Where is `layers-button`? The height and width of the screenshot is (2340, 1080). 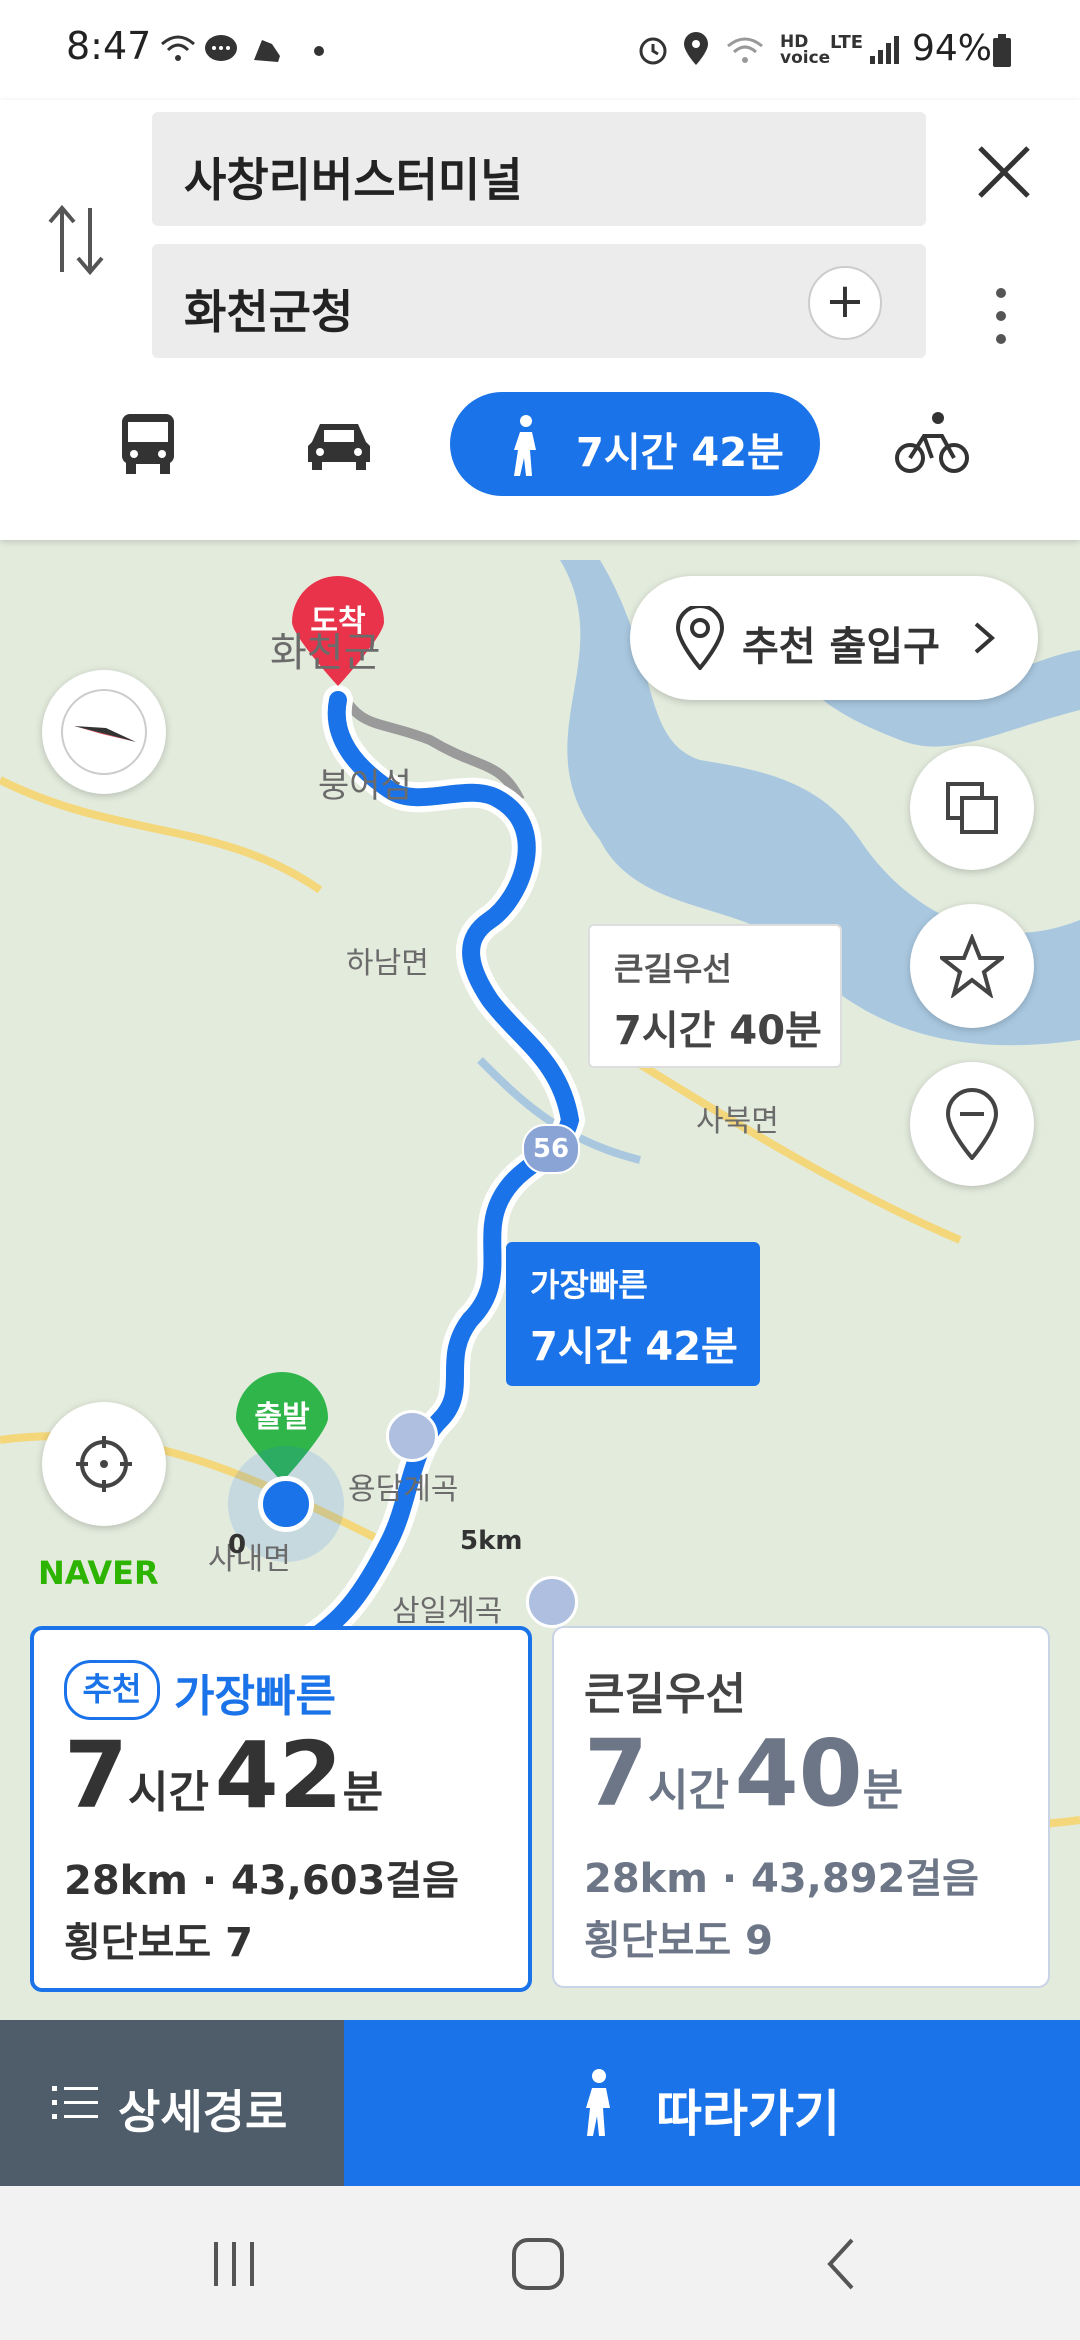 layers-button is located at coordinates (972, 808).